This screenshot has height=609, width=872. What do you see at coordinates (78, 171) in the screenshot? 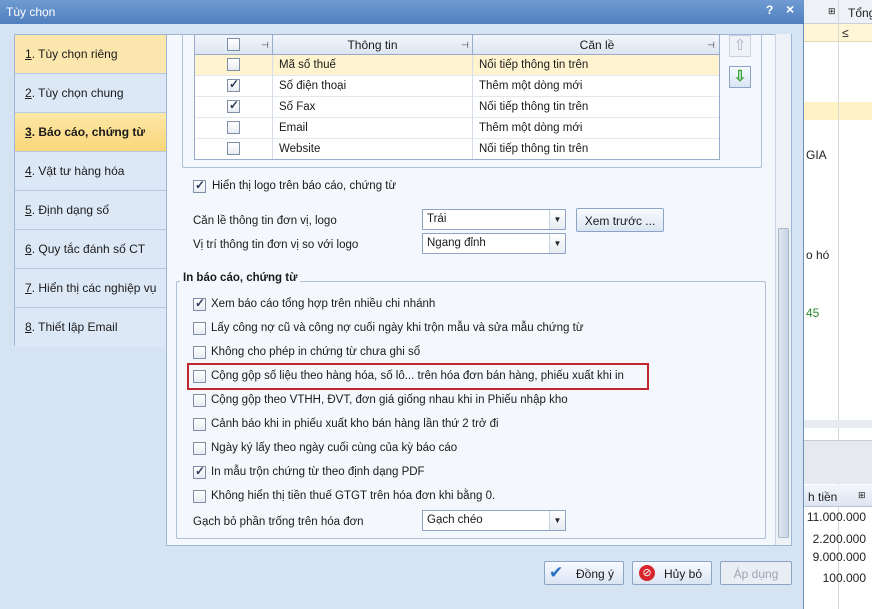
I see `nav-item-label: . Vật tư hàng hóa` at bounding box center [78, 171].